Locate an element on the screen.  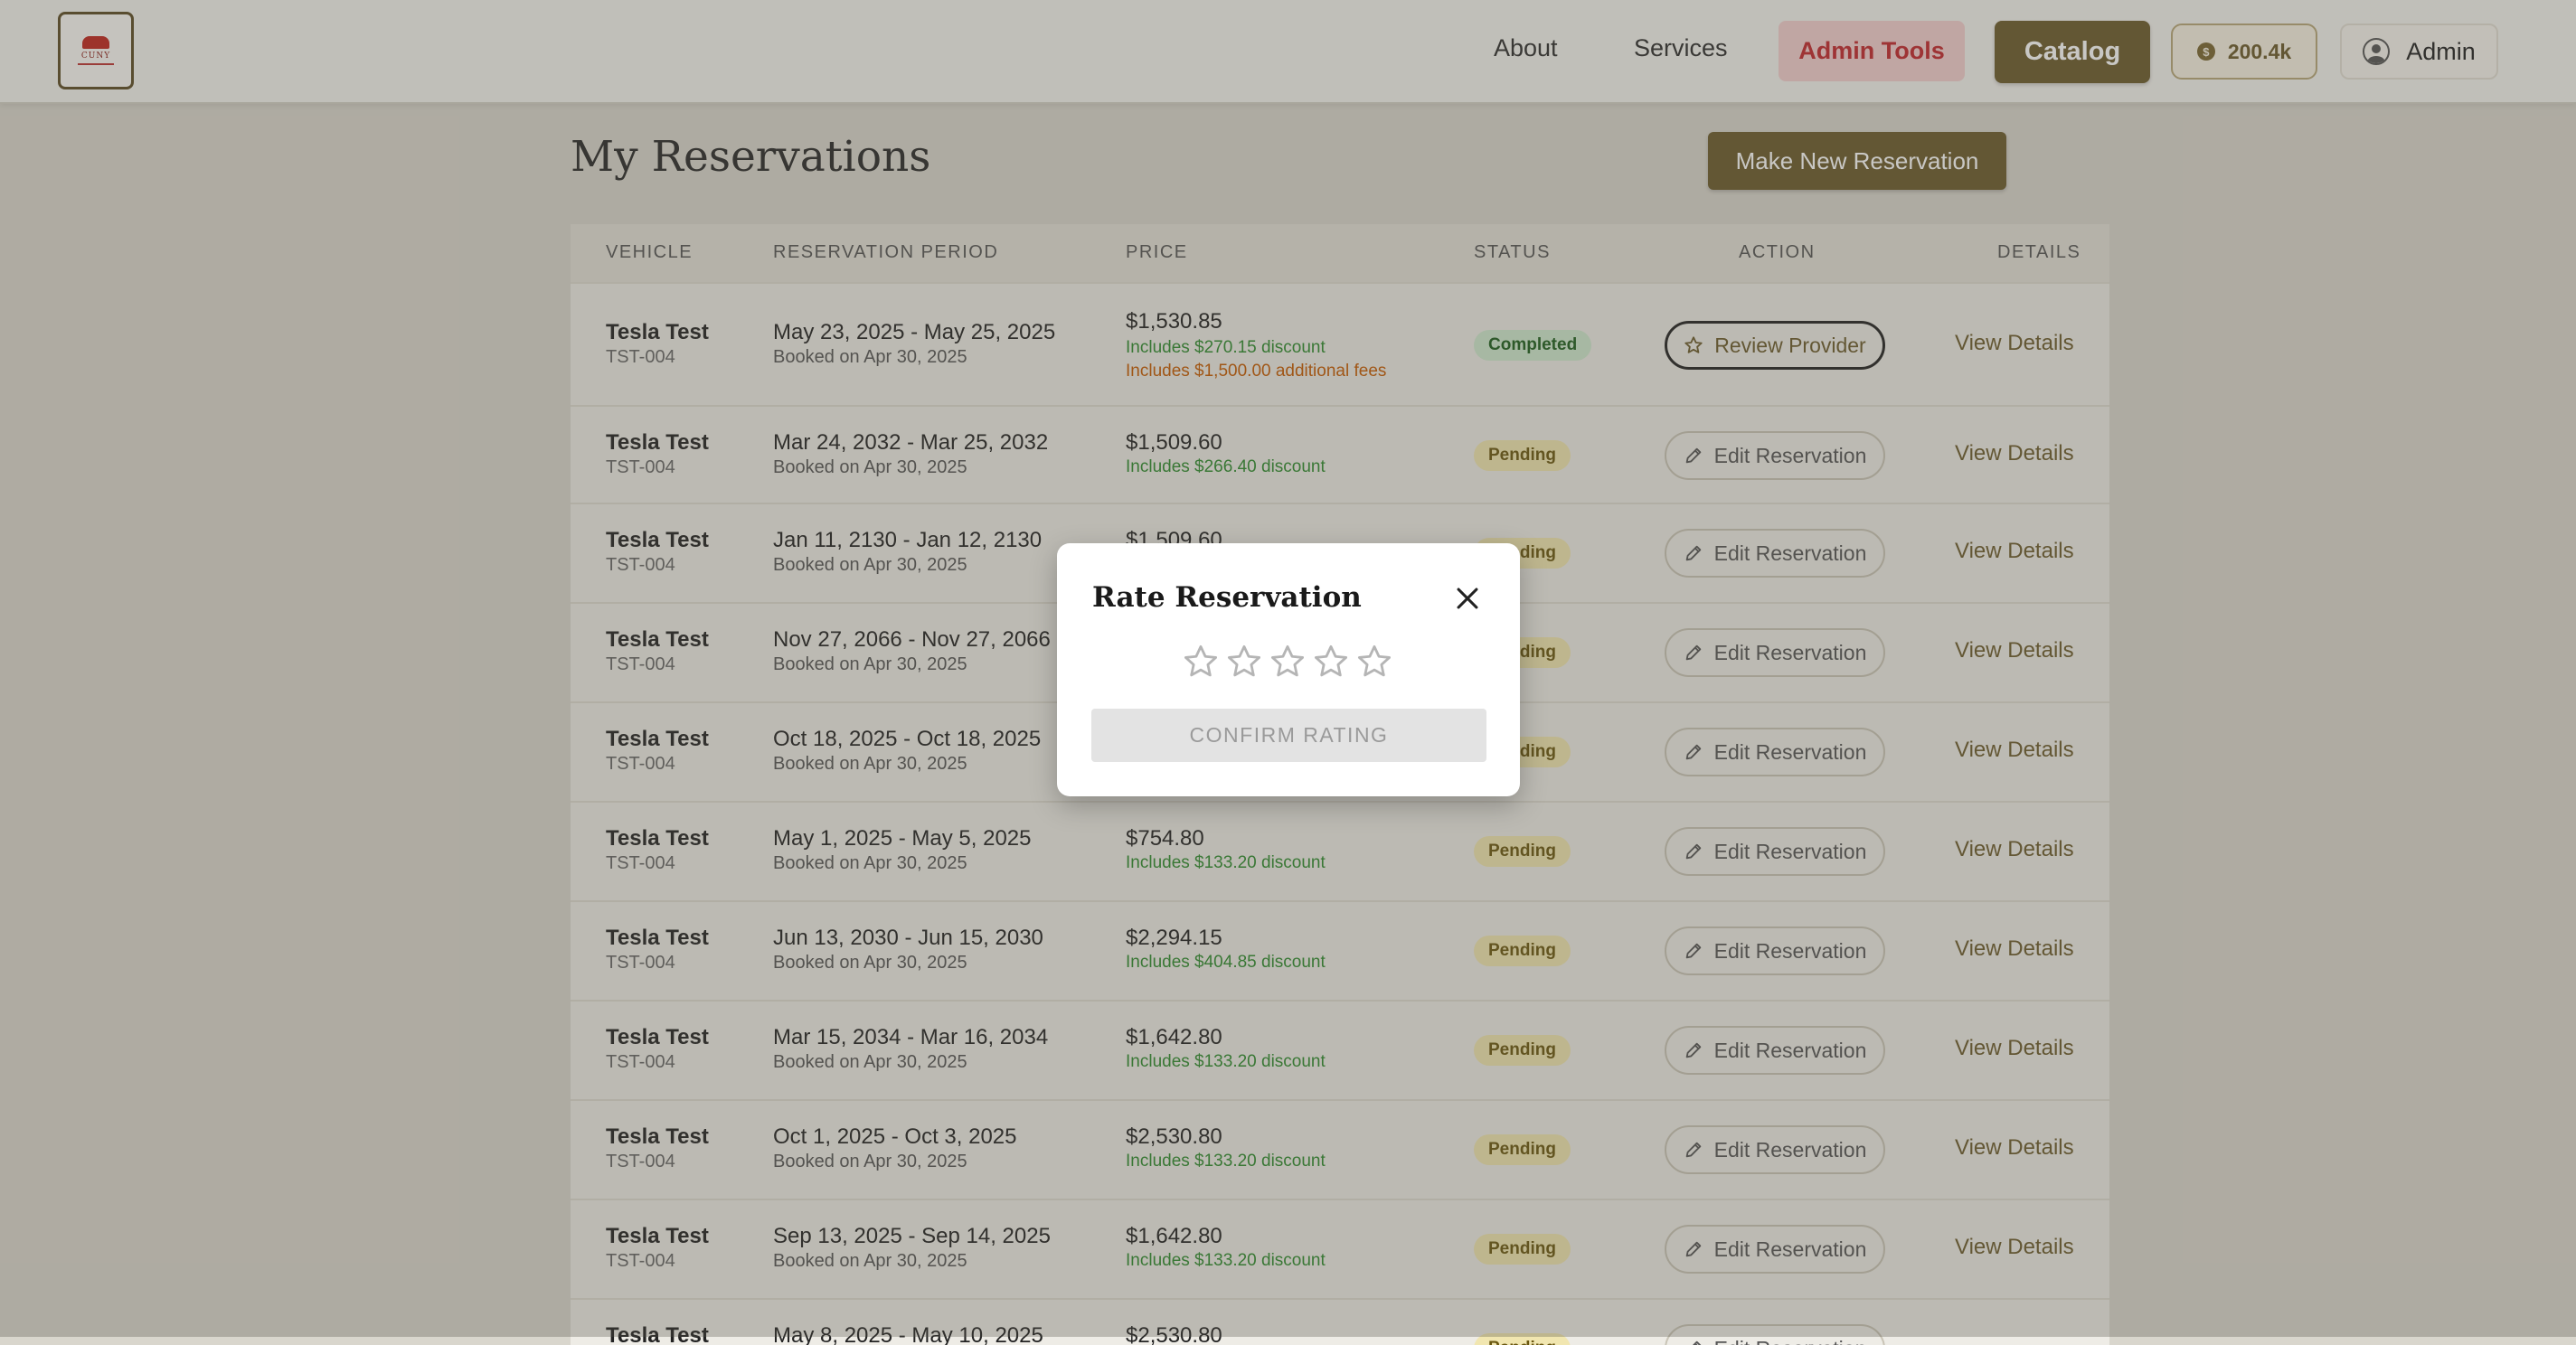
dialog-title: Rate Reservation is located at coordinates (1227, 597).